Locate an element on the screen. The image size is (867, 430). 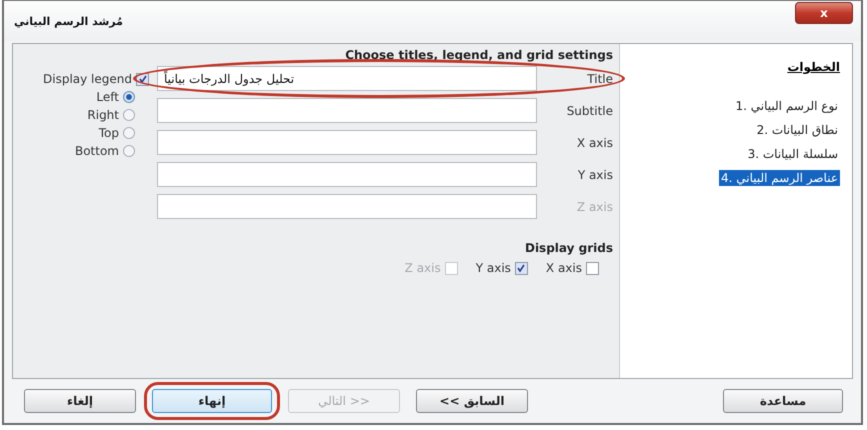
field-label: X axis is located at coordinates (594, 143).